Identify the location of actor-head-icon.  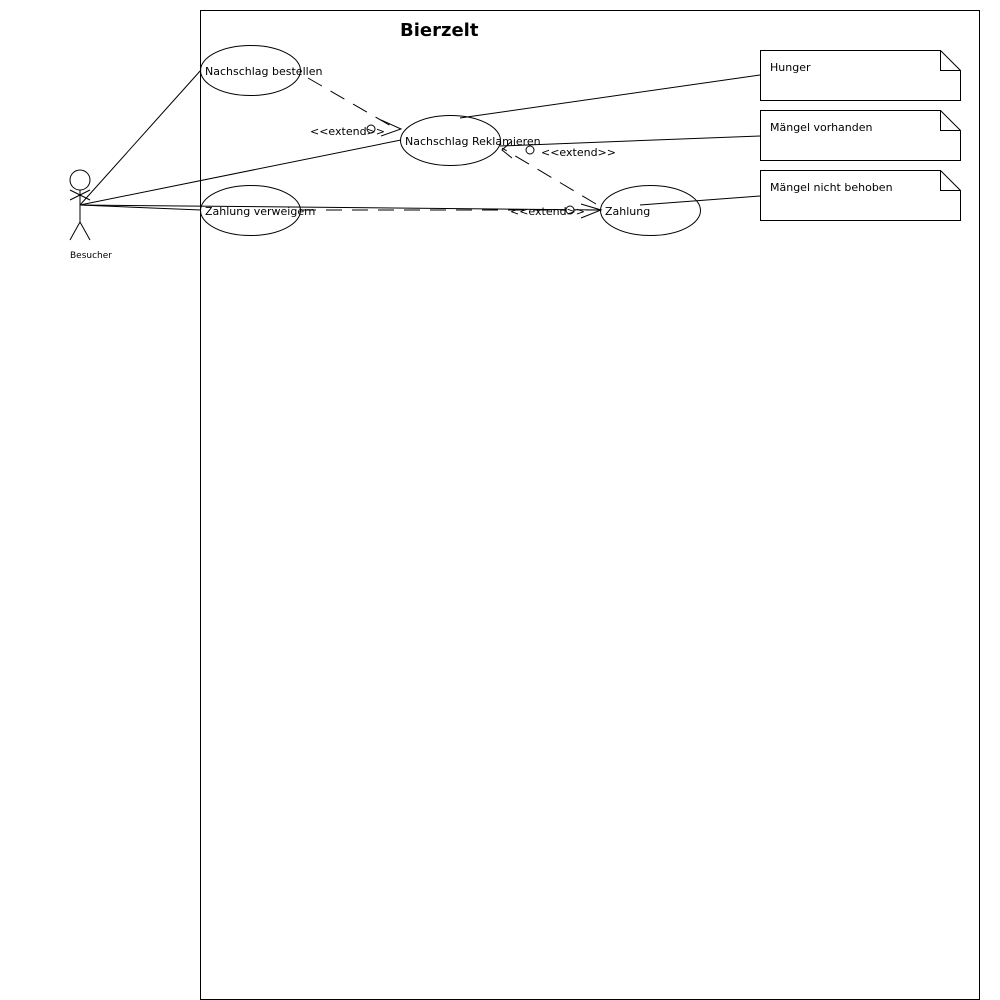
(80, 180).